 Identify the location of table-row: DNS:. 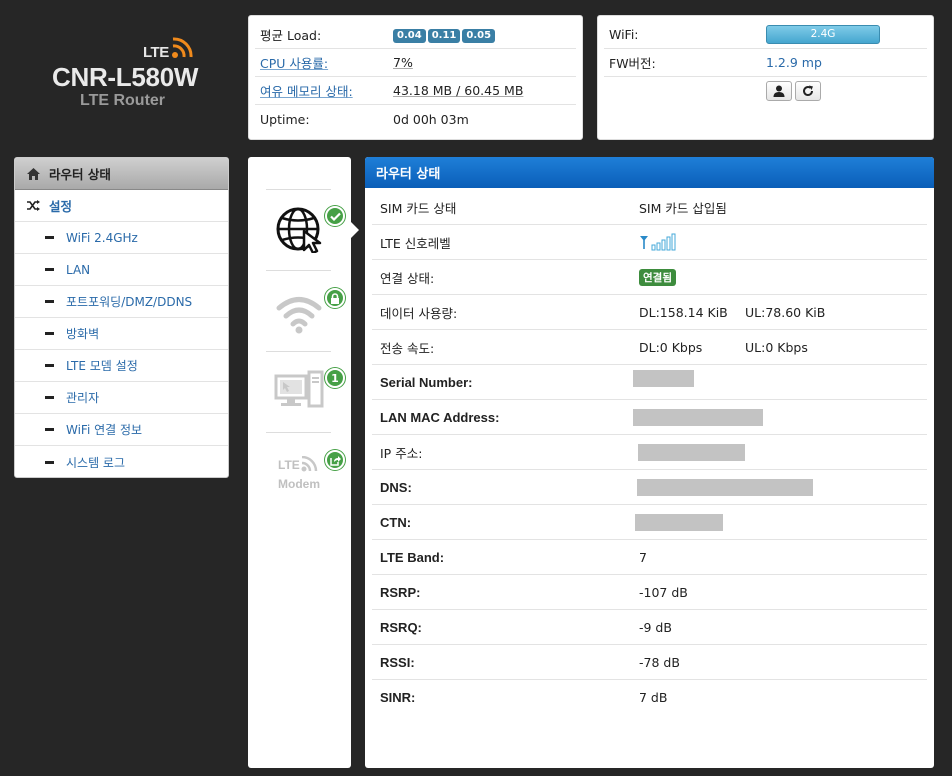
(649, 487).